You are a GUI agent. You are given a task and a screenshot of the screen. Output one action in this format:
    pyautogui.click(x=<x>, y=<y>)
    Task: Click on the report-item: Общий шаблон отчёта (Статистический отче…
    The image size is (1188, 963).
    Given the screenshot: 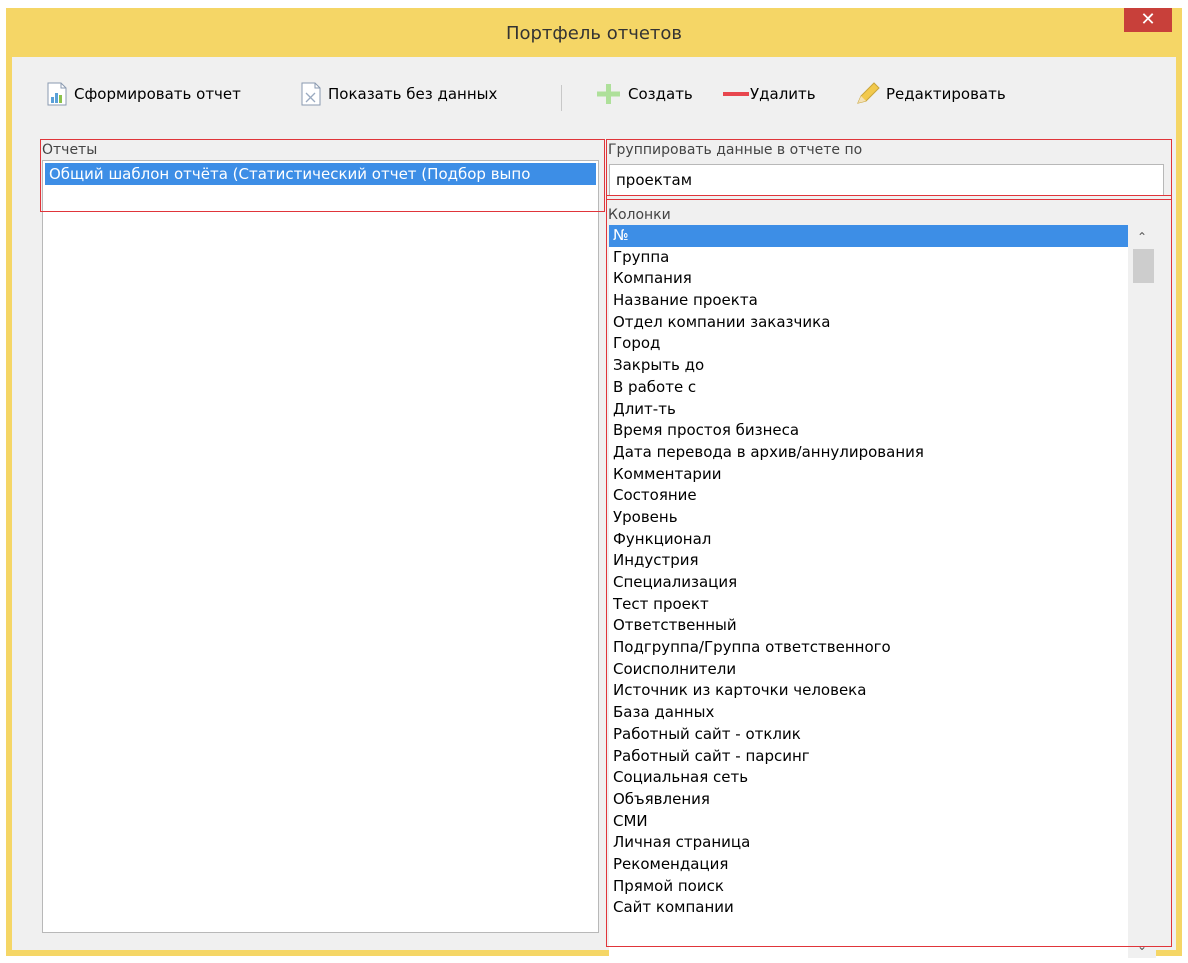 What is the action you would take?
    pyautogui.click(x=320, y=174)
    